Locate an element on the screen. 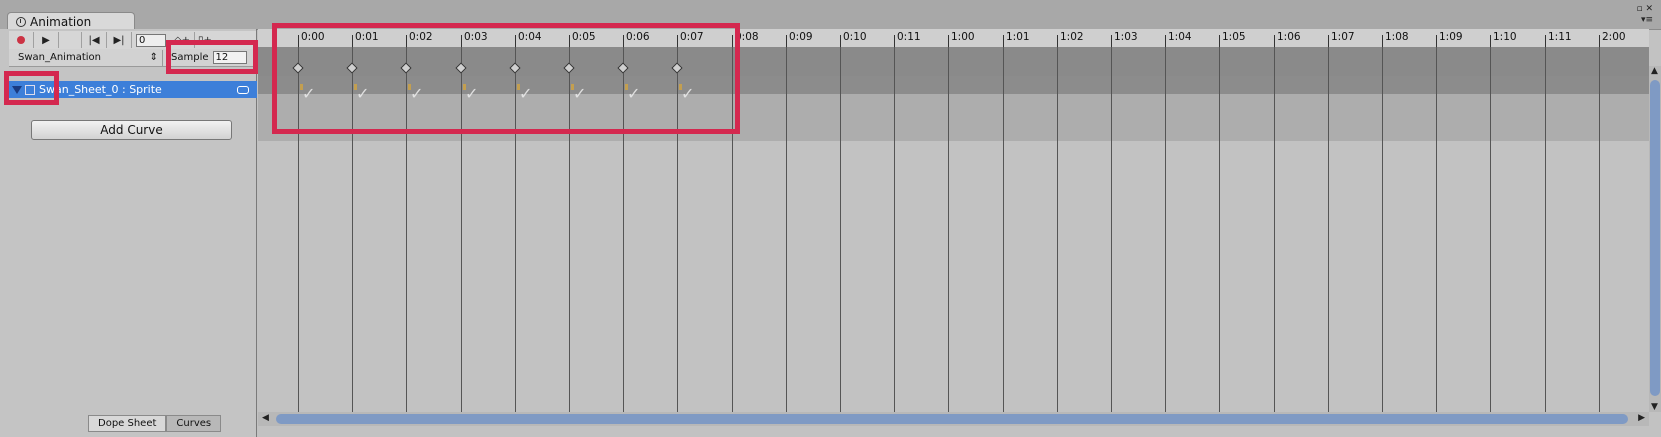  clock-icon is located at coordinates (21, 21).